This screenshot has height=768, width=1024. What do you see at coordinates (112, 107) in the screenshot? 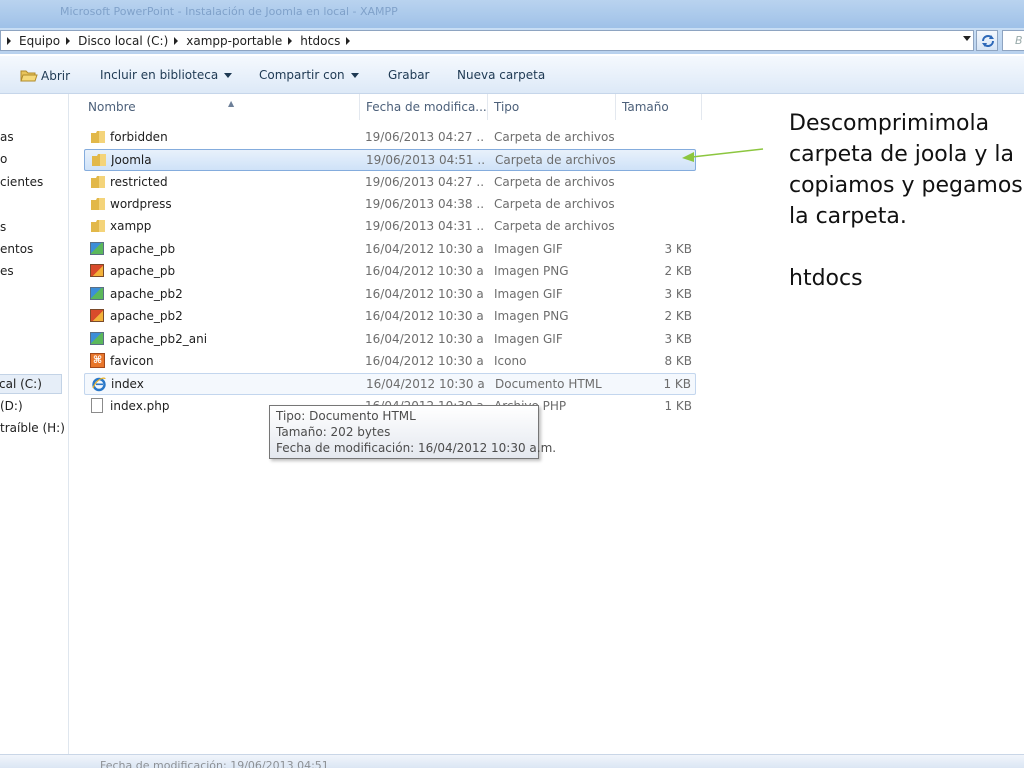
I see `column-header-name-label: Nombre` at bounding box center [112, 107].